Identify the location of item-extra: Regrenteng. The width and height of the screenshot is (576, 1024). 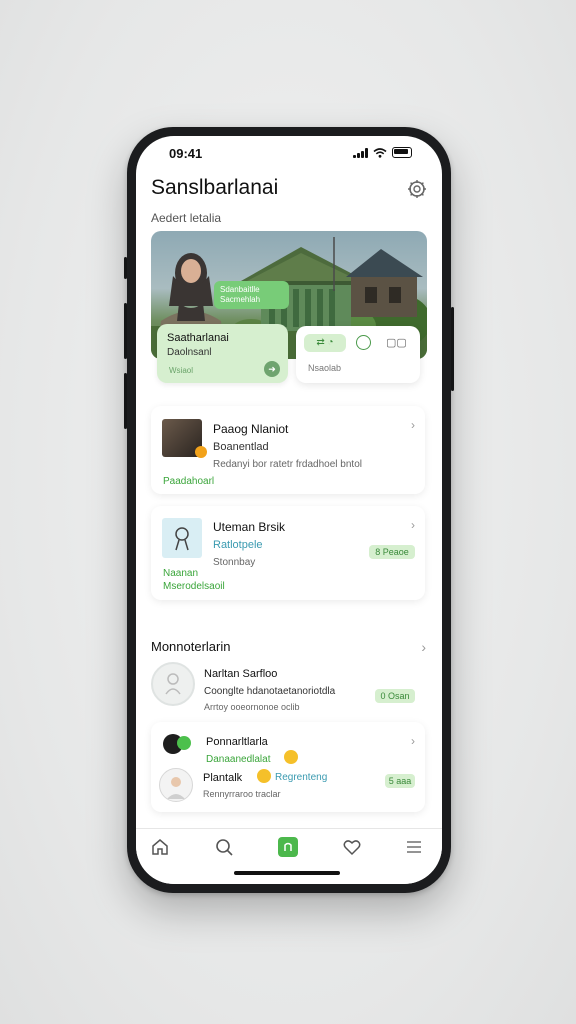
(301, 777).